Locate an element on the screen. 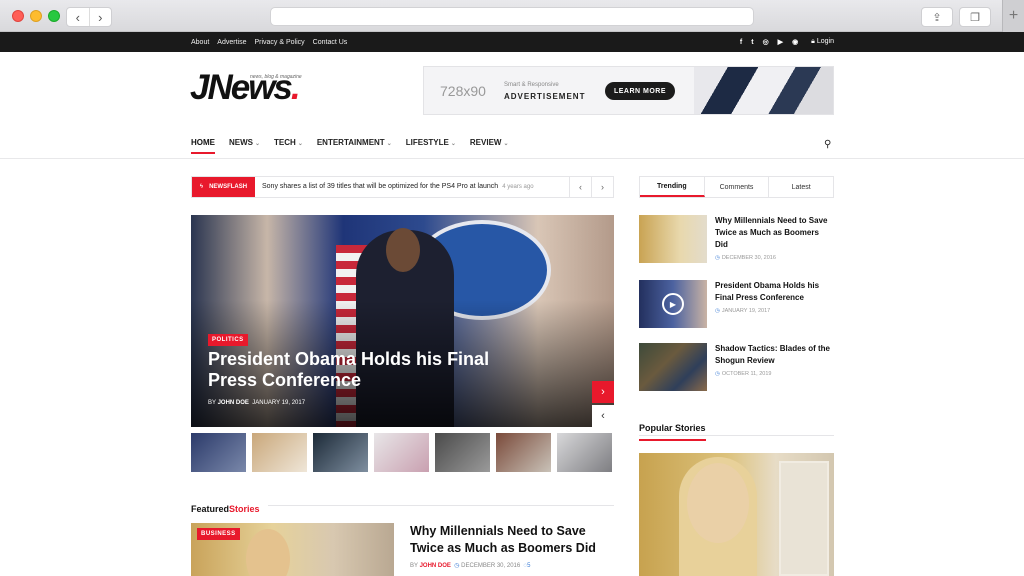  hero-date: JANUARY 19, 2017 is located at coordinates (279, 403).